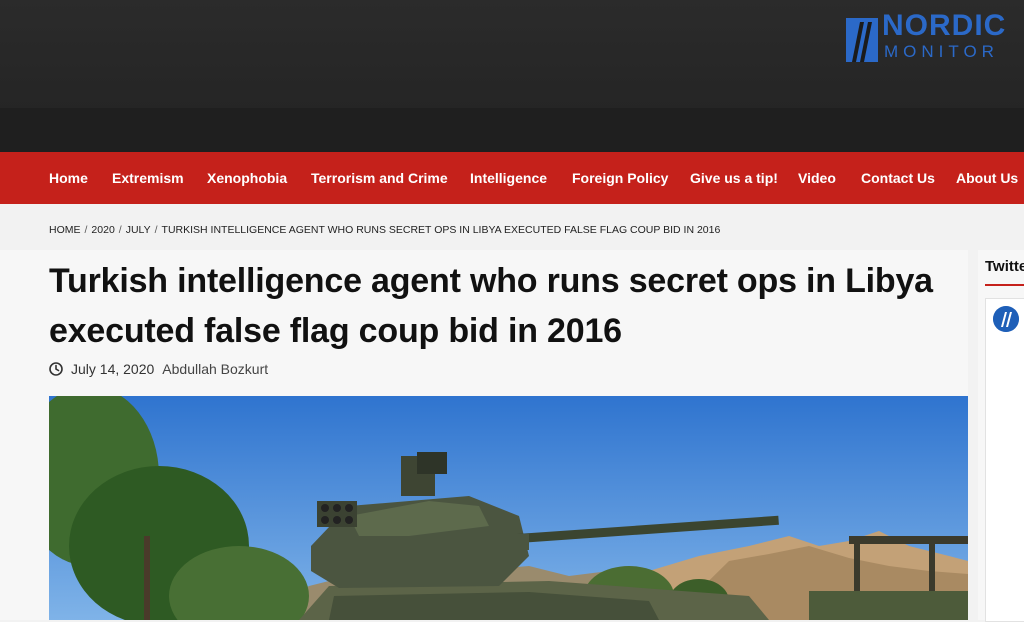 The width and height of the screenshot is (1024, 622). I want to click on article-author: Abdullah Bozkurt, so click(215, 369).